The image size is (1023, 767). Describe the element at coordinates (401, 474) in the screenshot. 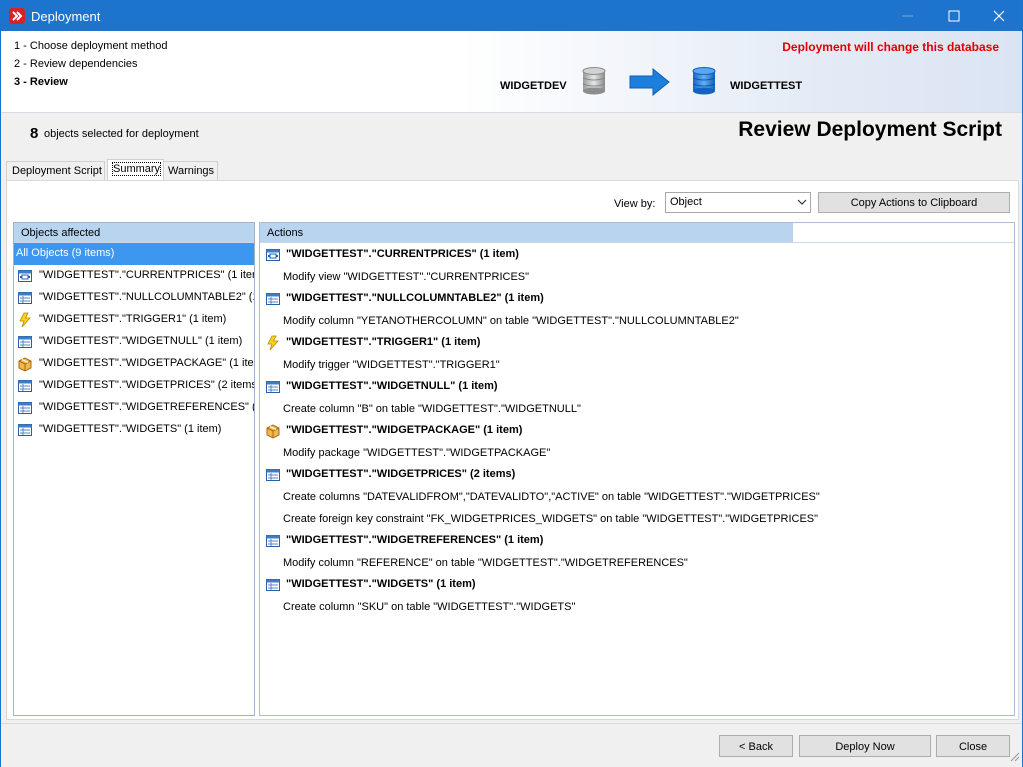

I see `action-group-label: "WIDGETTEST"."WIDGETPRICES" (2 items)` at that location.